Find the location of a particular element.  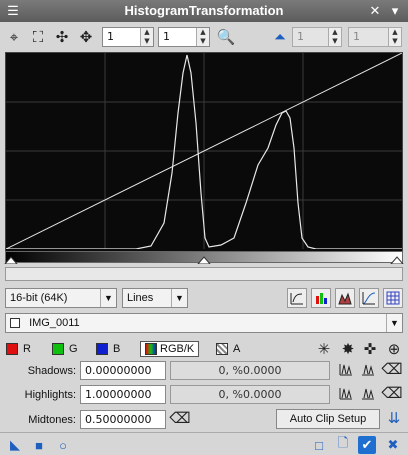

vertical-zoom-spinner: 1 ▲ ▼ is located at coordinates (184, 37).